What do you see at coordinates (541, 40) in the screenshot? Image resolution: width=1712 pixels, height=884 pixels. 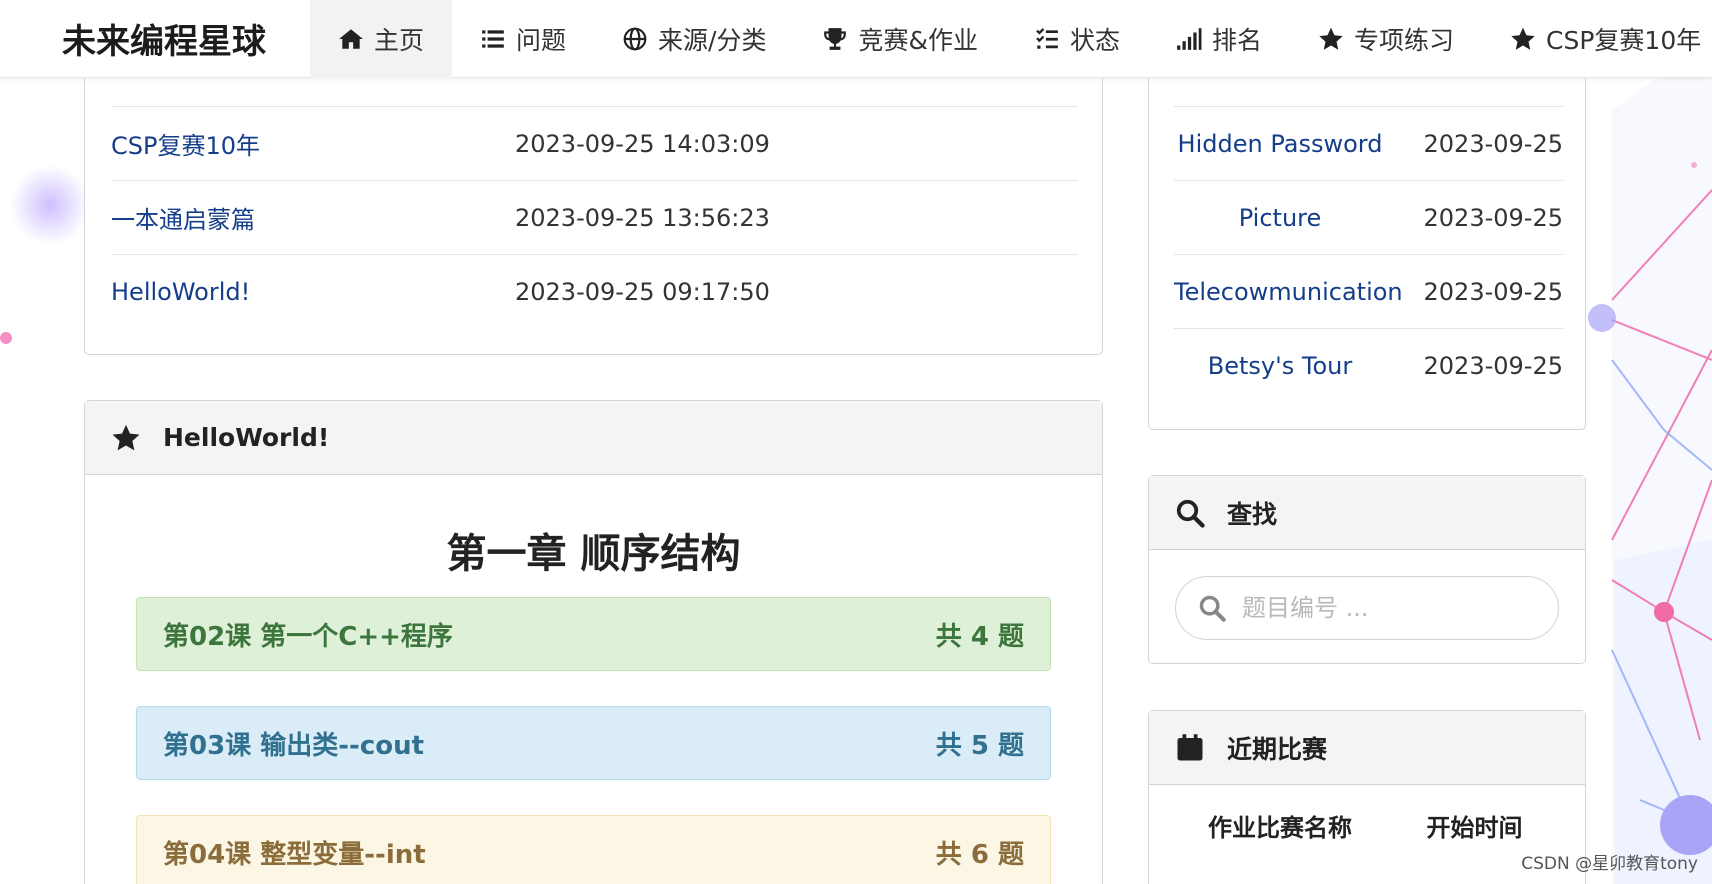 I see `nav-problems-label: 问题` at bounding box center [541, 40].